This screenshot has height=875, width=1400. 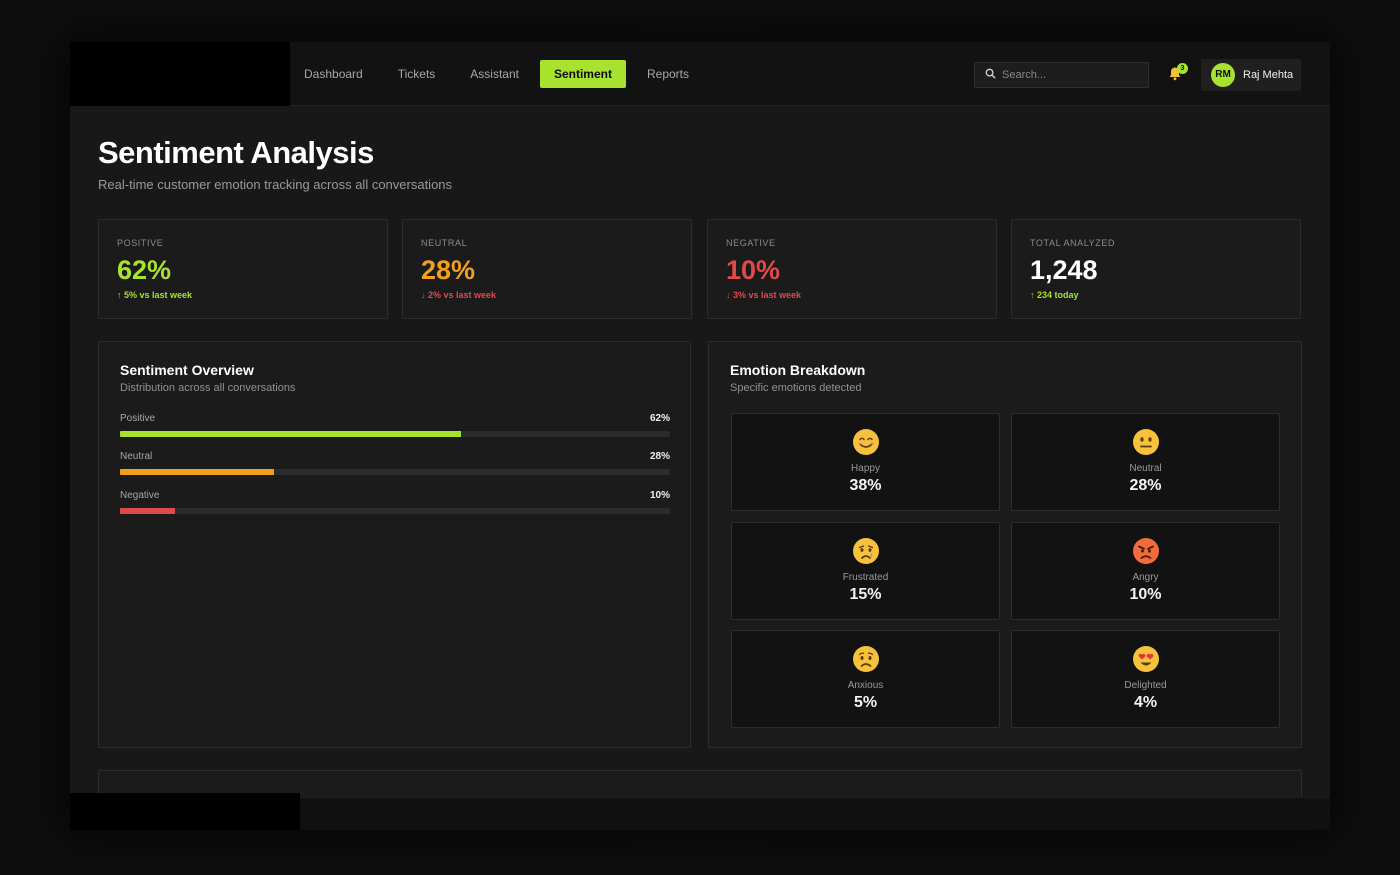 What do you see at coordinates (494, 74) in the screenshot?
I see `nav-link-assistant: Assistant` at bounding box center [494, 74].